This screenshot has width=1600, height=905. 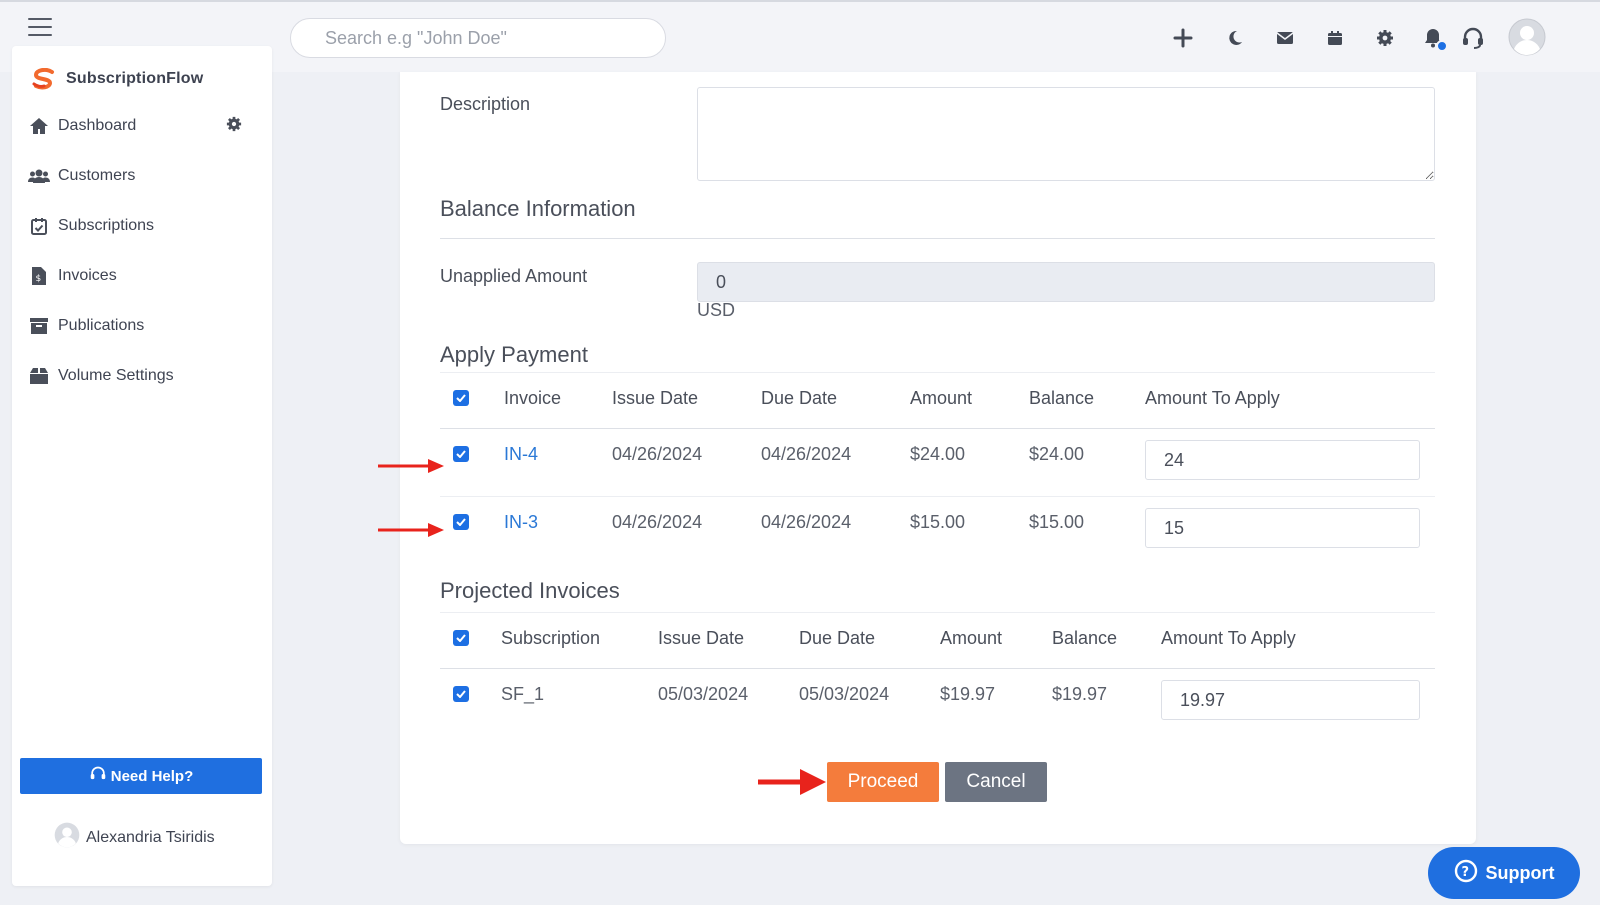 What do you see at coordinates (1057, 454) in the screenshot?
I see `balance-cell: $24.00` at bounding box center [1057, 454].